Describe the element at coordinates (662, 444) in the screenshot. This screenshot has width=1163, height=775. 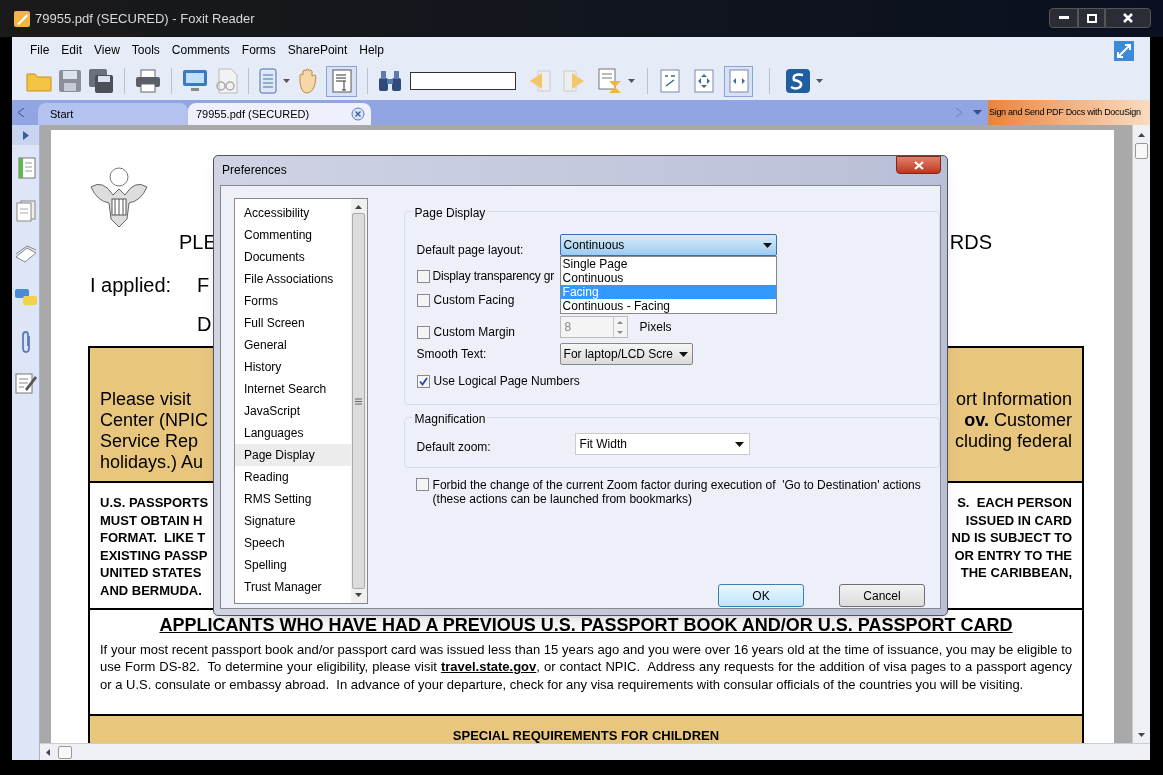
I see `default-zoom-dropdown: Fit Width` at that location.